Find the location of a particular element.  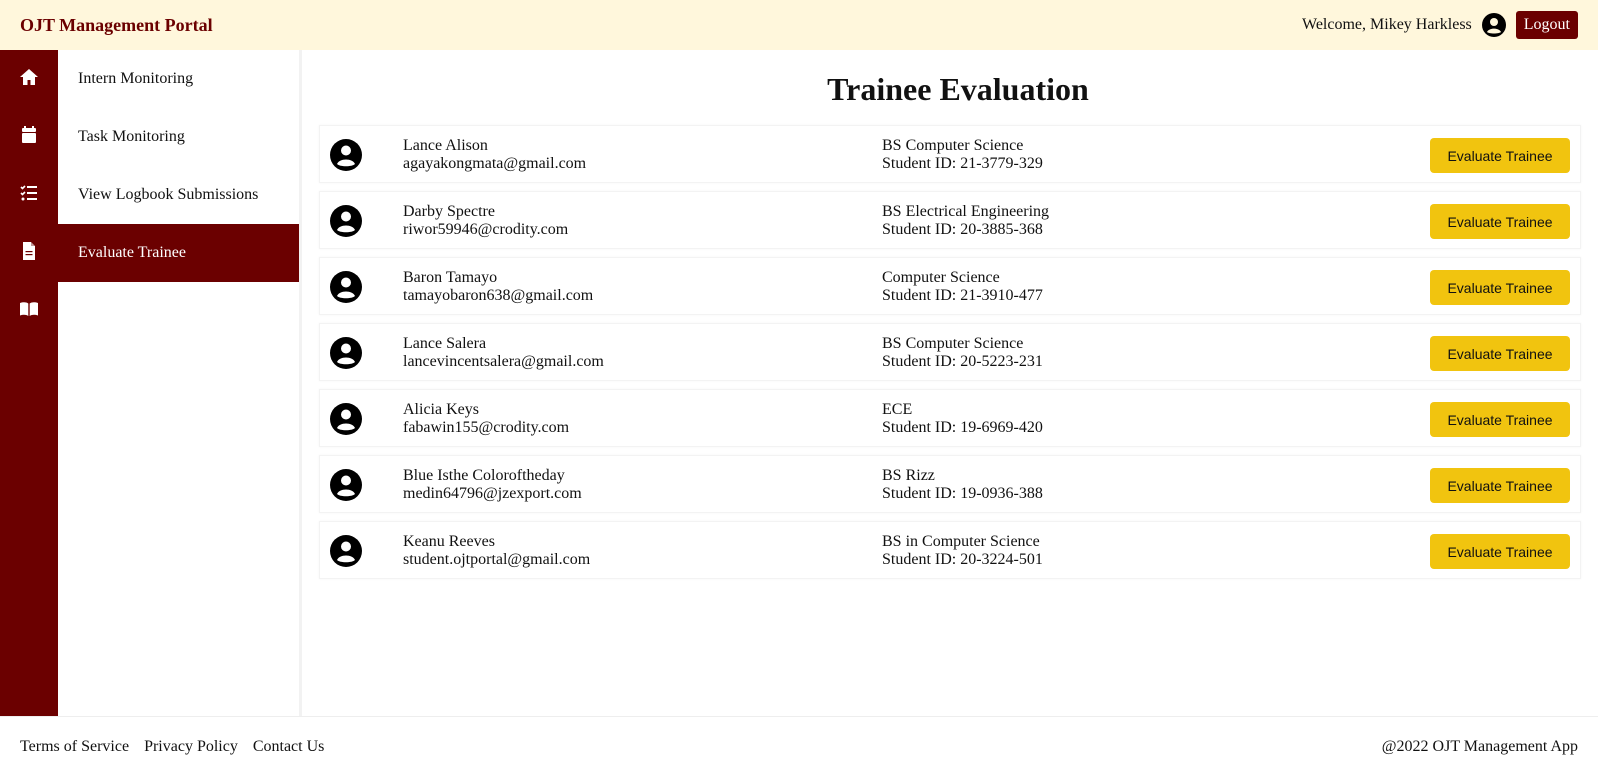

trainee-info: Alicia Keys fabawin155@crodity.com is located at coordinates (486, 419).